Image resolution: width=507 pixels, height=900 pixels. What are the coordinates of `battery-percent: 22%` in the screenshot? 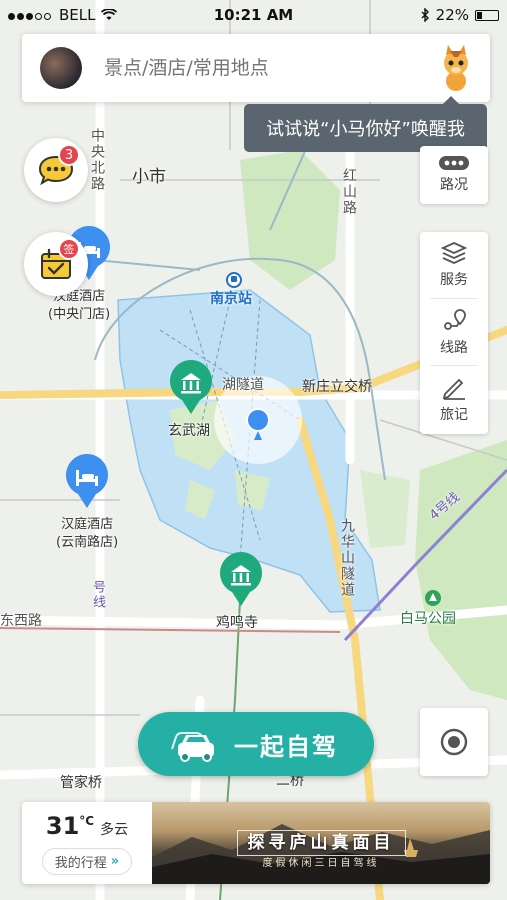 It's located at (452, 15).